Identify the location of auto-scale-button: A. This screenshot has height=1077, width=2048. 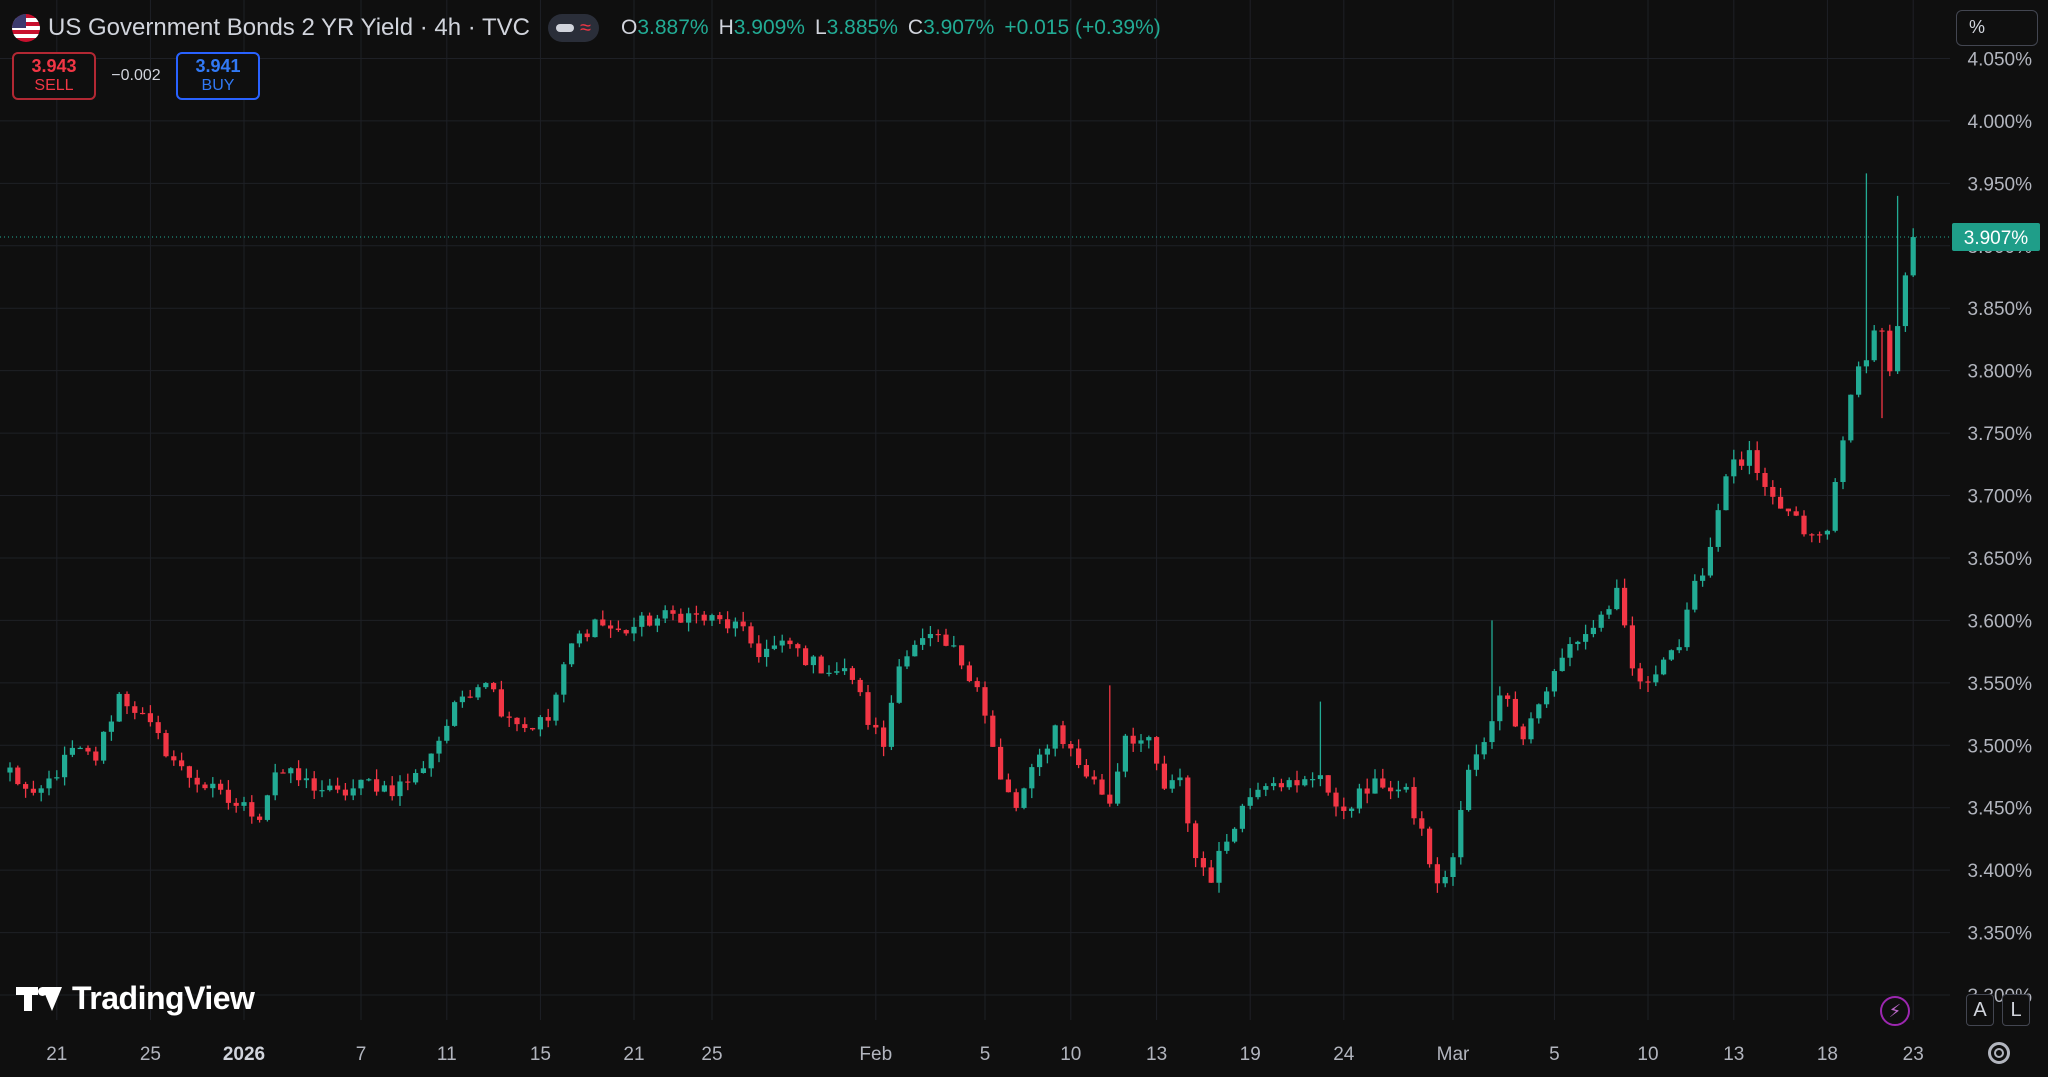
(1980, 1010).